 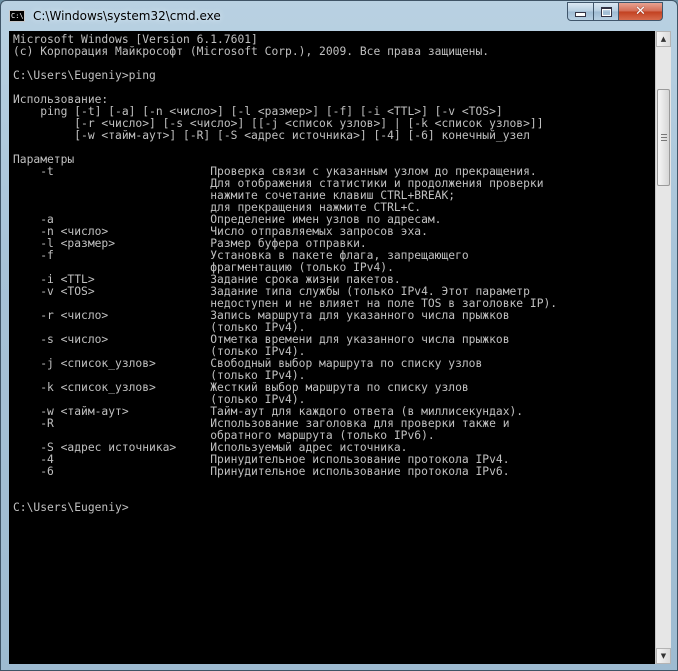 I want to click on scroll-down-button: ▼, so click(x=663, y=656).